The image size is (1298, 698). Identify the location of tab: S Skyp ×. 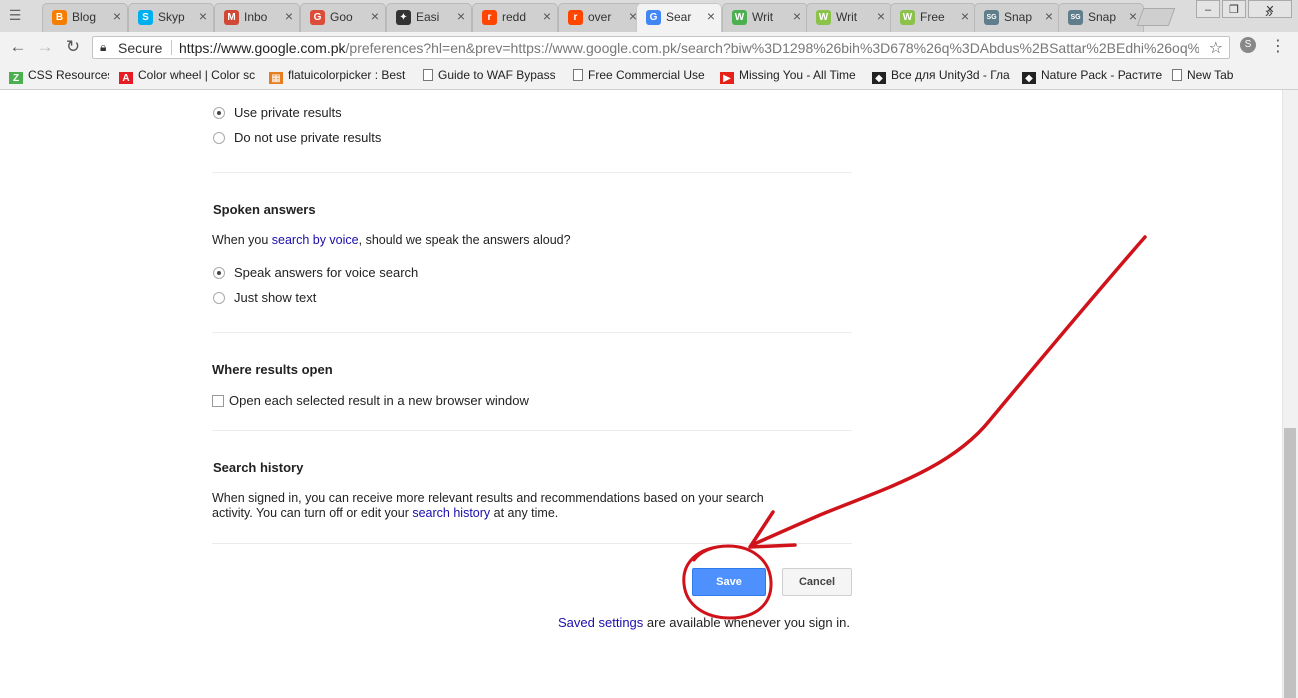
(171, 17).